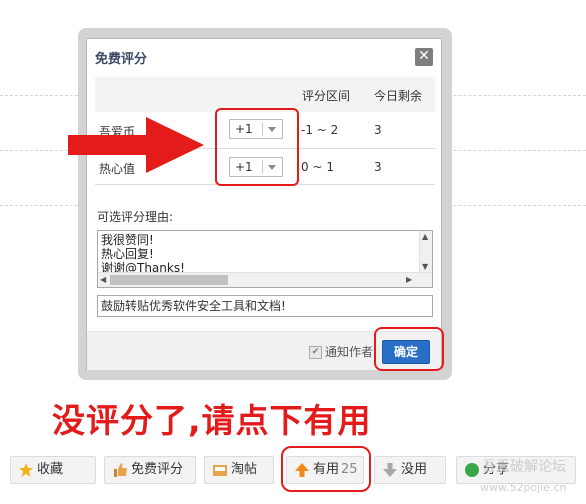 This screenshot has width=586, height=504. I want to click on rate-button: 免费评分, so click(150, 470).